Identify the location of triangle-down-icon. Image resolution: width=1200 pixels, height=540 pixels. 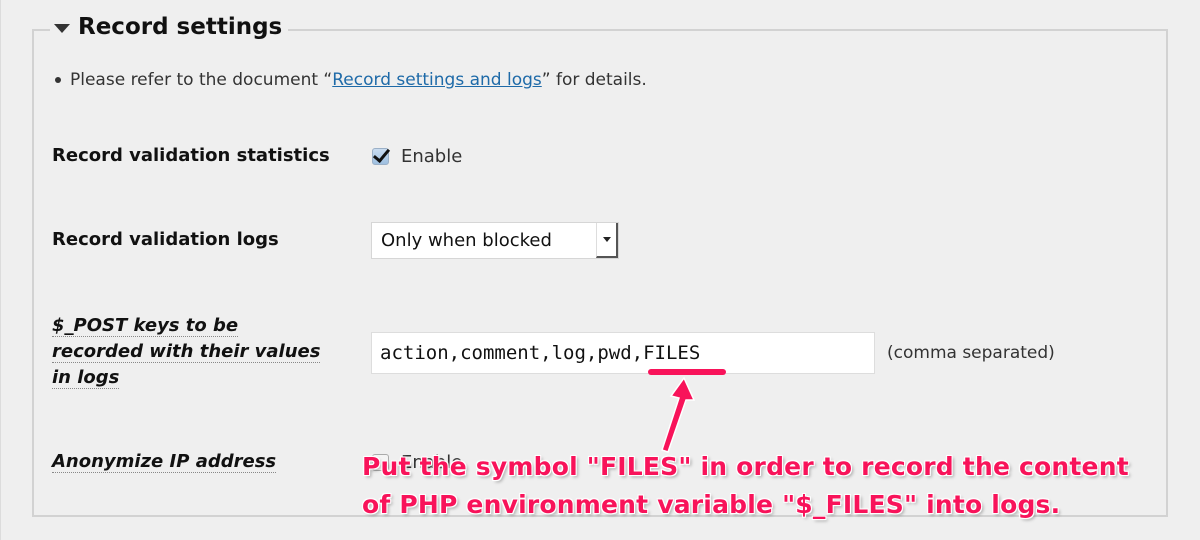
(62, 28).